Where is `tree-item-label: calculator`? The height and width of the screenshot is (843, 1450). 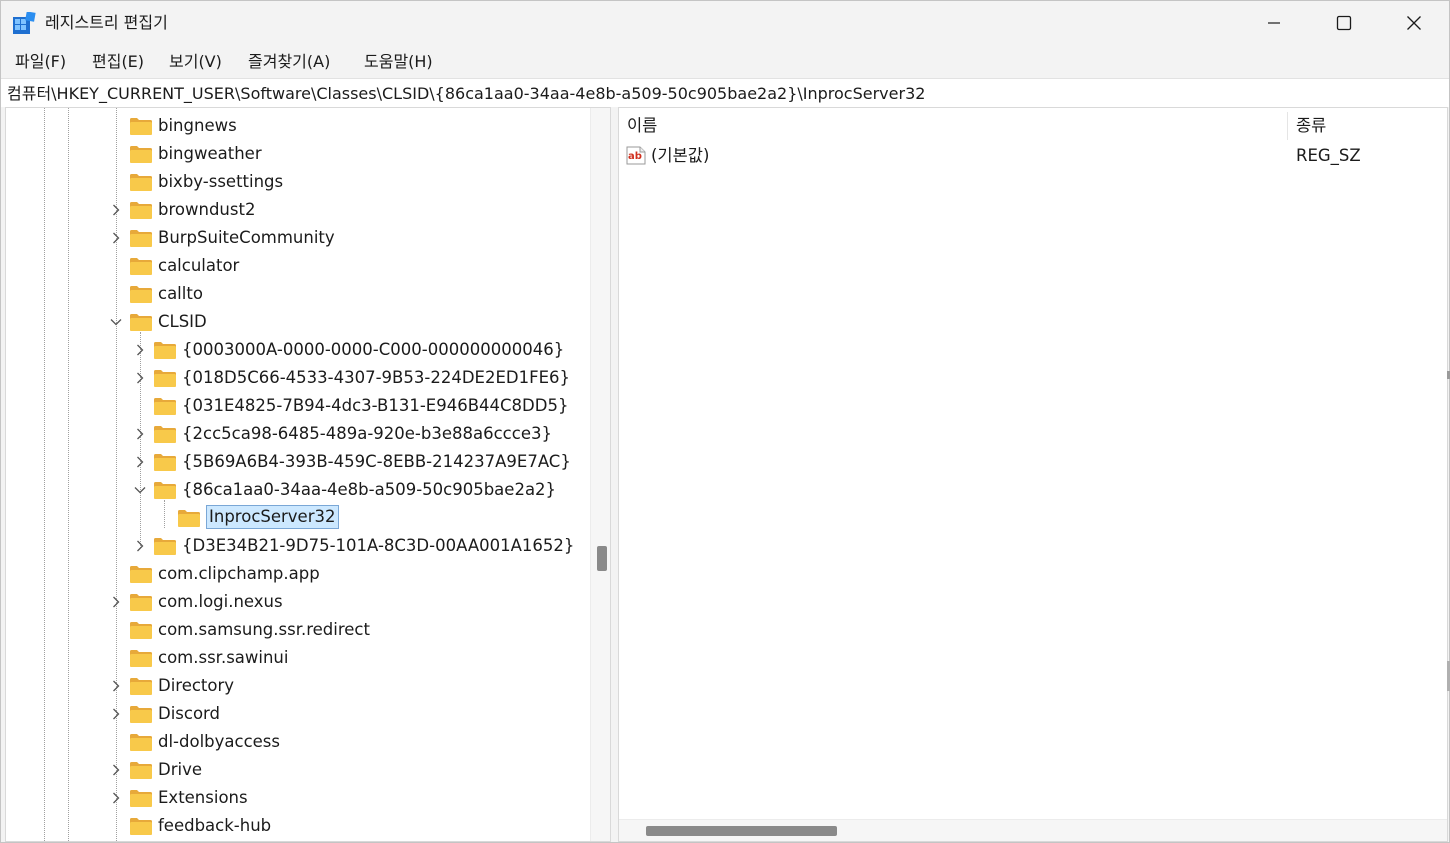
tree-item-label: calculator is located at coordinates (199, 265).